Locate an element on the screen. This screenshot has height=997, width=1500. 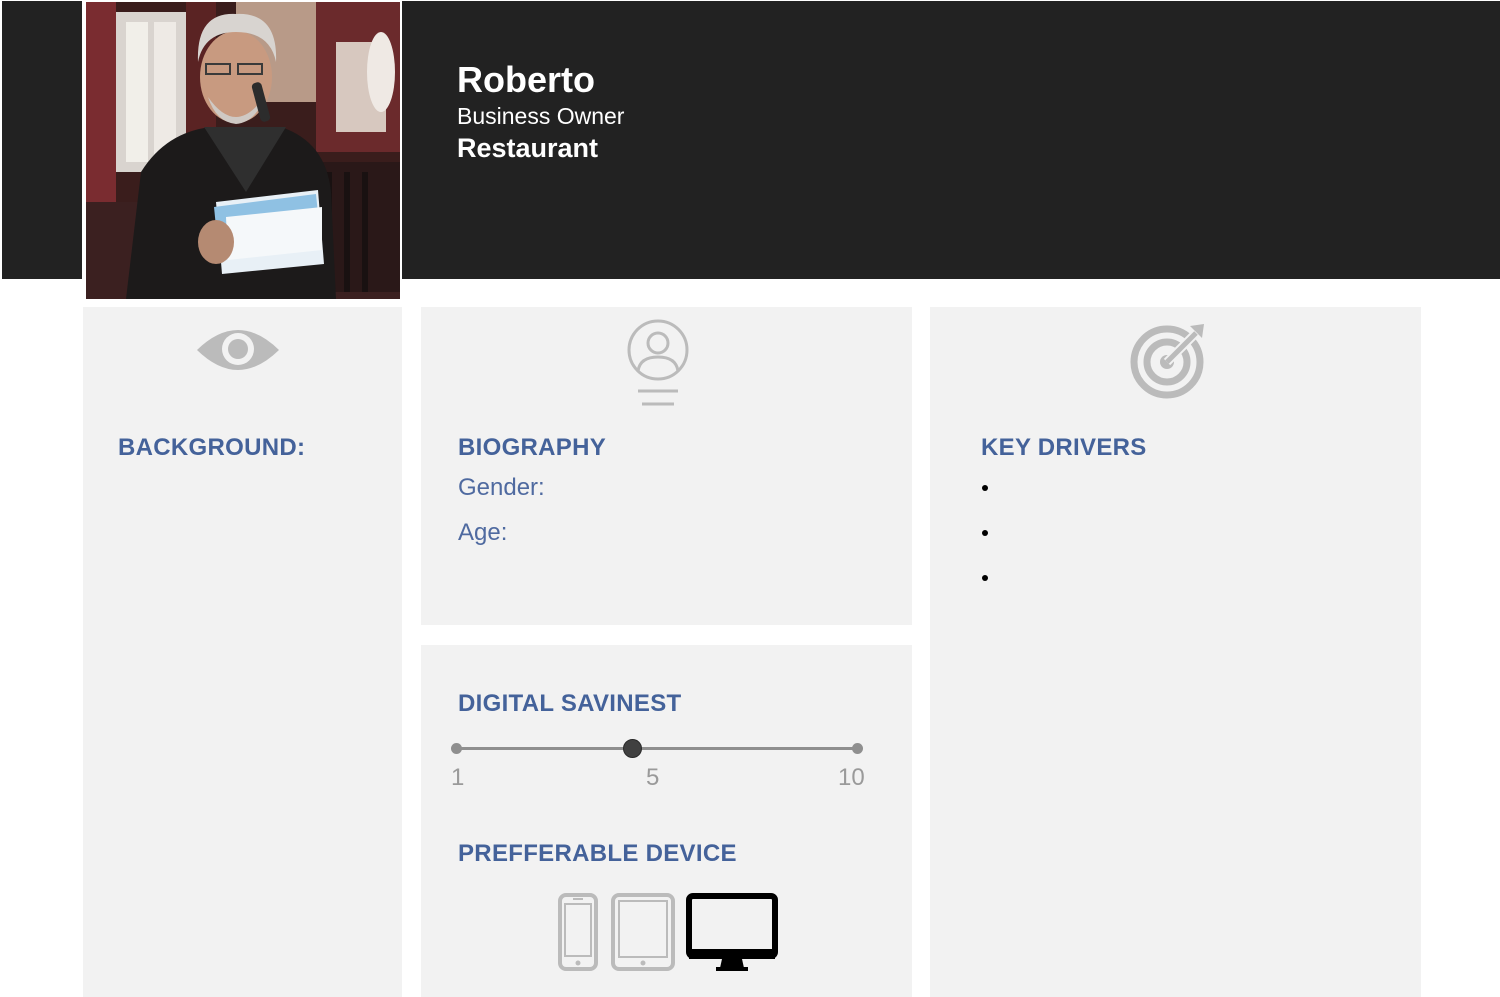
slider-knob is located at coordinates (632, 748).